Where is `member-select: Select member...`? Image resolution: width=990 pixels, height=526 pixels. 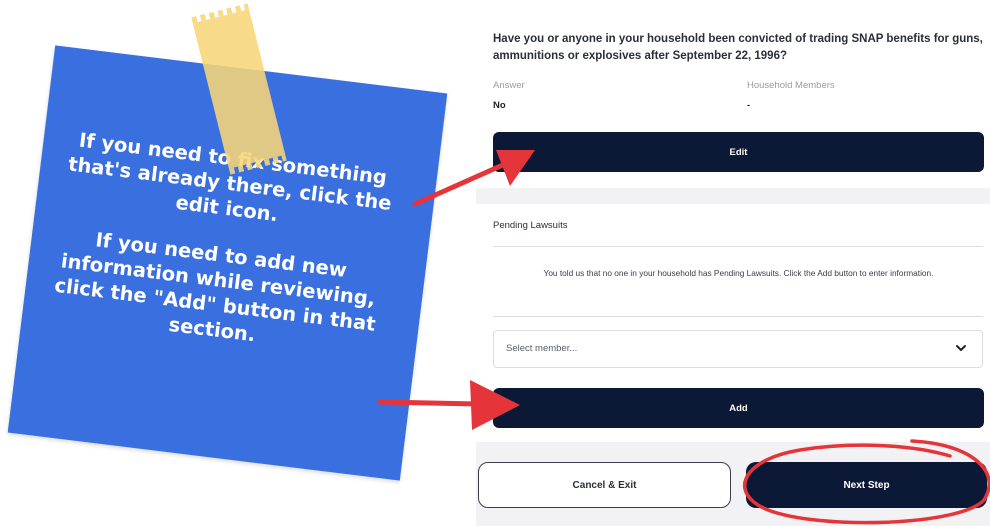
member-select: Select member... is located at coordinates (738, 349).